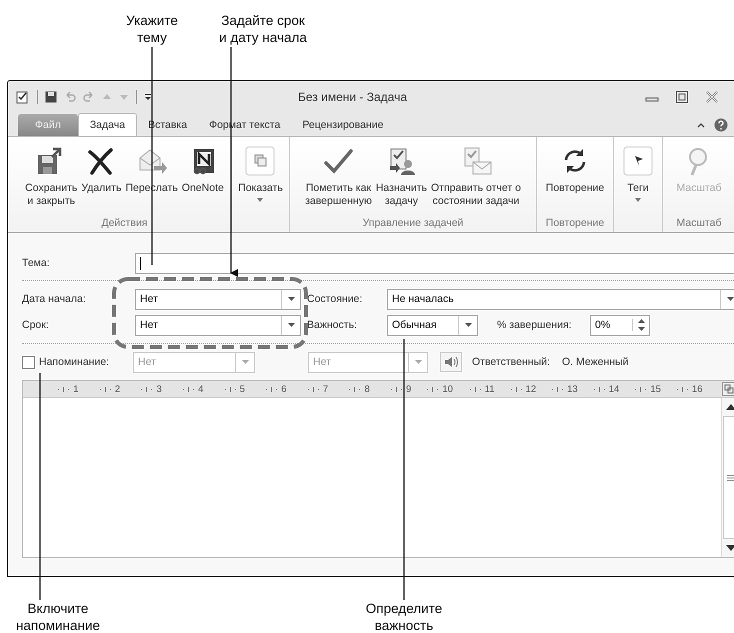  I want to click on field-label: Напоминание:, so click(74, 362).